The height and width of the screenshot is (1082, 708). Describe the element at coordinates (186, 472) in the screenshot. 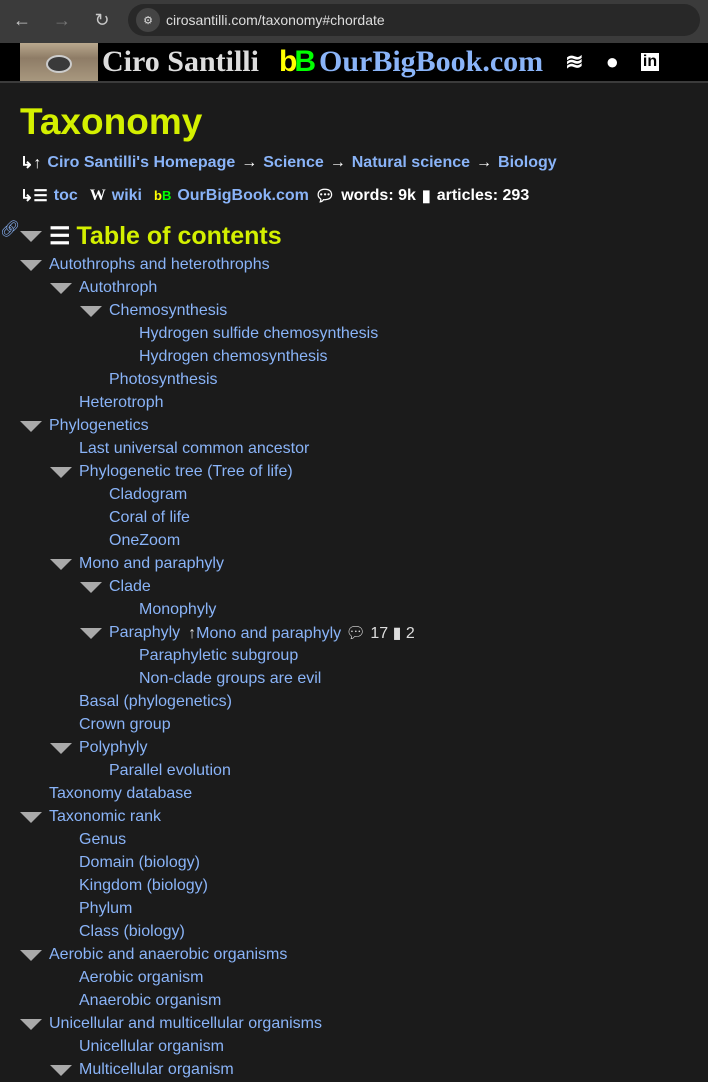

I see `toc-link: Phylogenetic tree (Tree of life)` at that location.